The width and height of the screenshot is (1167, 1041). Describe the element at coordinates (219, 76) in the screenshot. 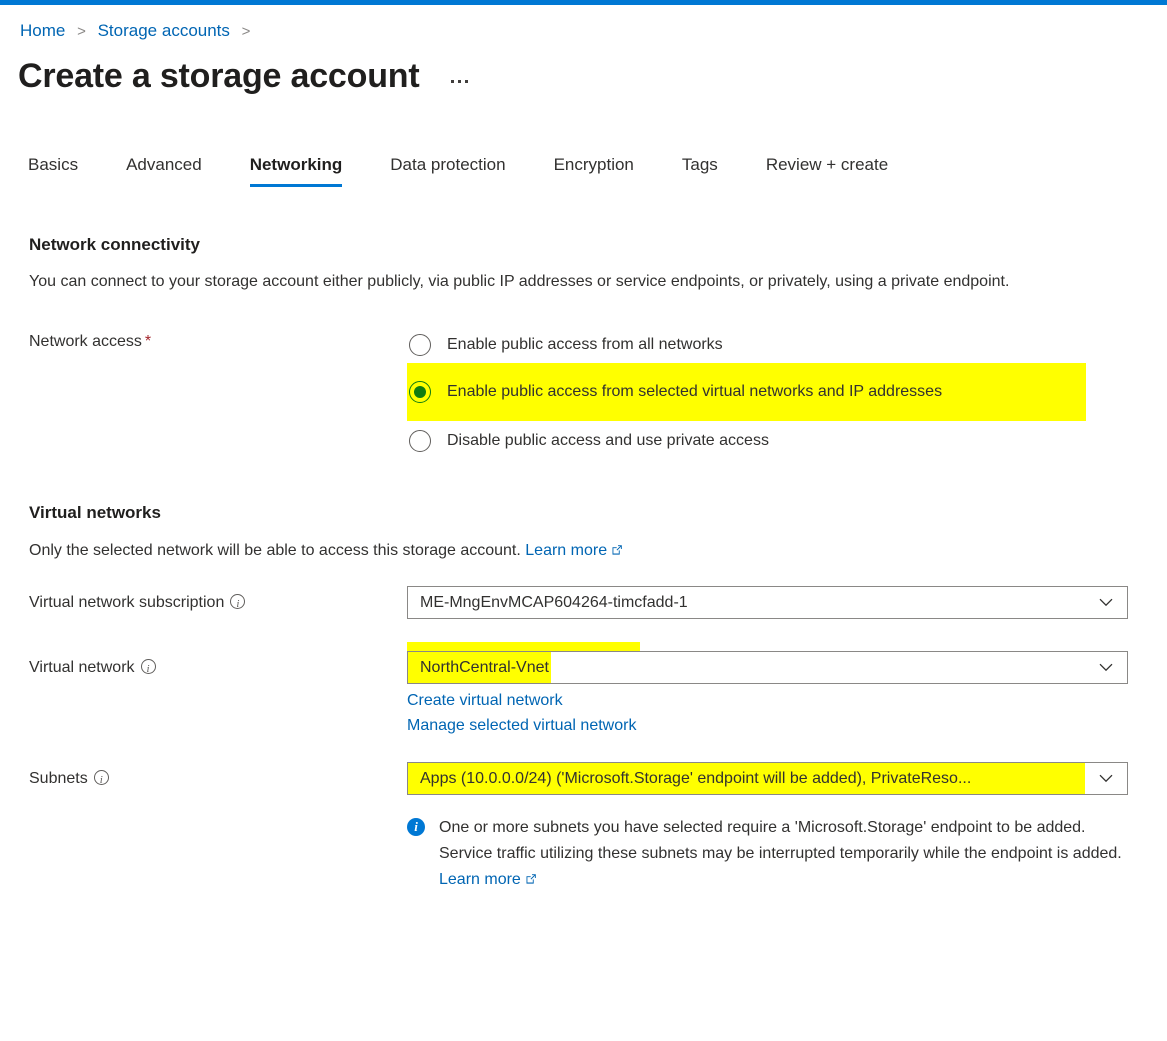

I see `page-title: Create a storage account` at that location.